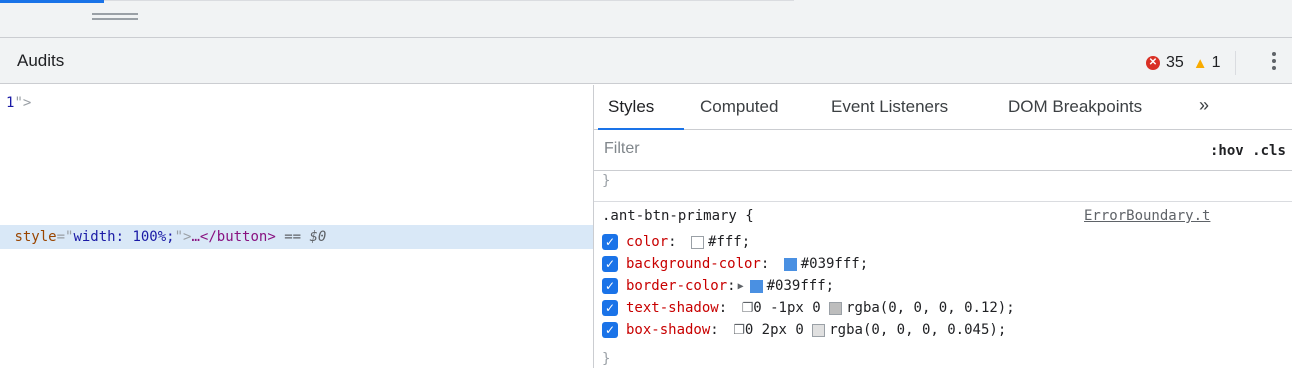 This screenshot has width=1292, height=368. Describe the element at coordinates (40, 61) in the screenshot. I see `drawer-tab-audits: Audits` at that location.